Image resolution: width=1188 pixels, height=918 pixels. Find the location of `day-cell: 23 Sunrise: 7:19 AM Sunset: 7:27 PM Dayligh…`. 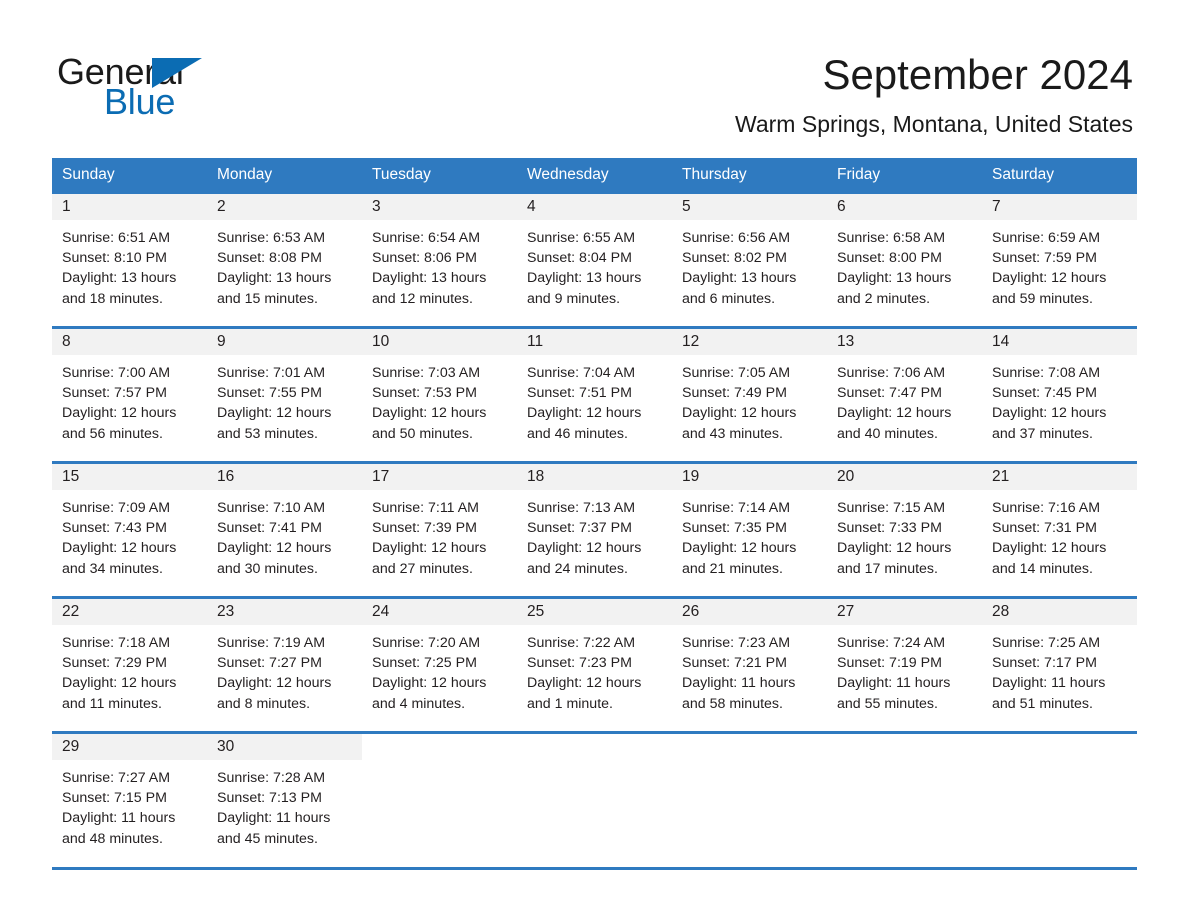

day-cell: 23 Sunrise: 7:19 AM Sunset: 7:27 PM Dayligh… is located at coordinates (284, 665).